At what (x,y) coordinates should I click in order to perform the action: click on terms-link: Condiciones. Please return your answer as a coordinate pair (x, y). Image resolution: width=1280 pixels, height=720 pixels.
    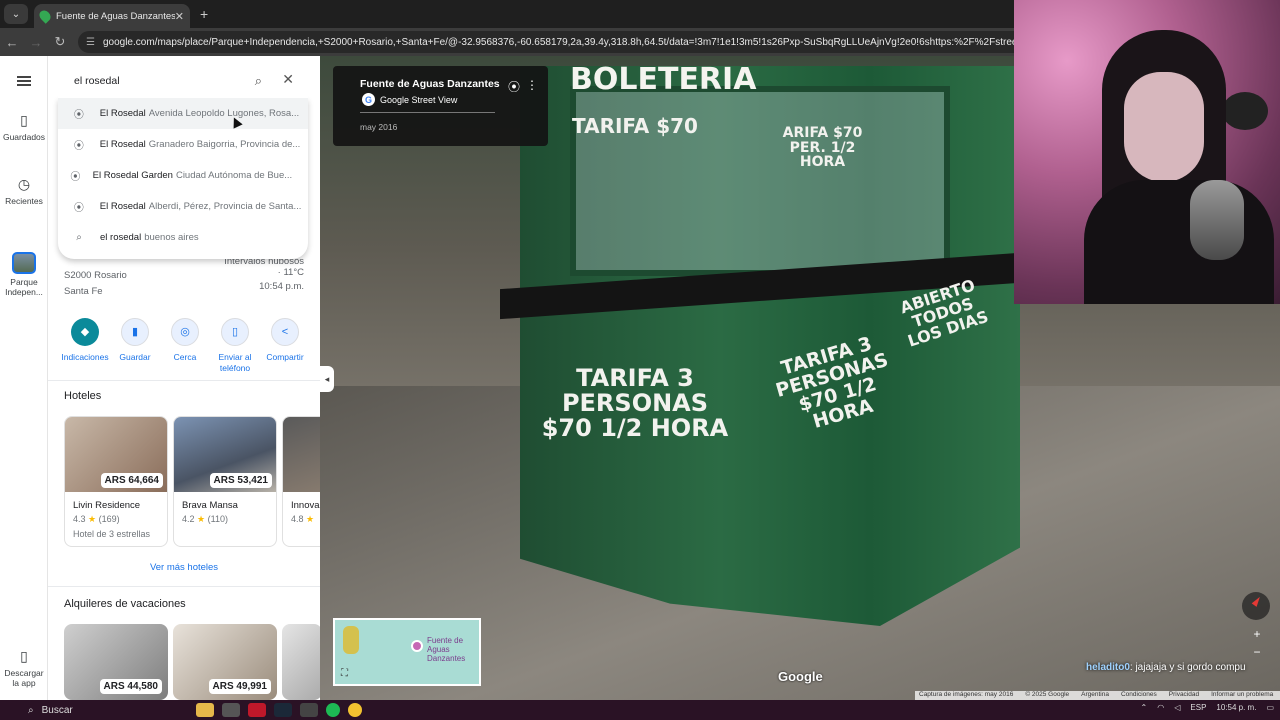
    Looking at the image, I should click on (1139, 695).